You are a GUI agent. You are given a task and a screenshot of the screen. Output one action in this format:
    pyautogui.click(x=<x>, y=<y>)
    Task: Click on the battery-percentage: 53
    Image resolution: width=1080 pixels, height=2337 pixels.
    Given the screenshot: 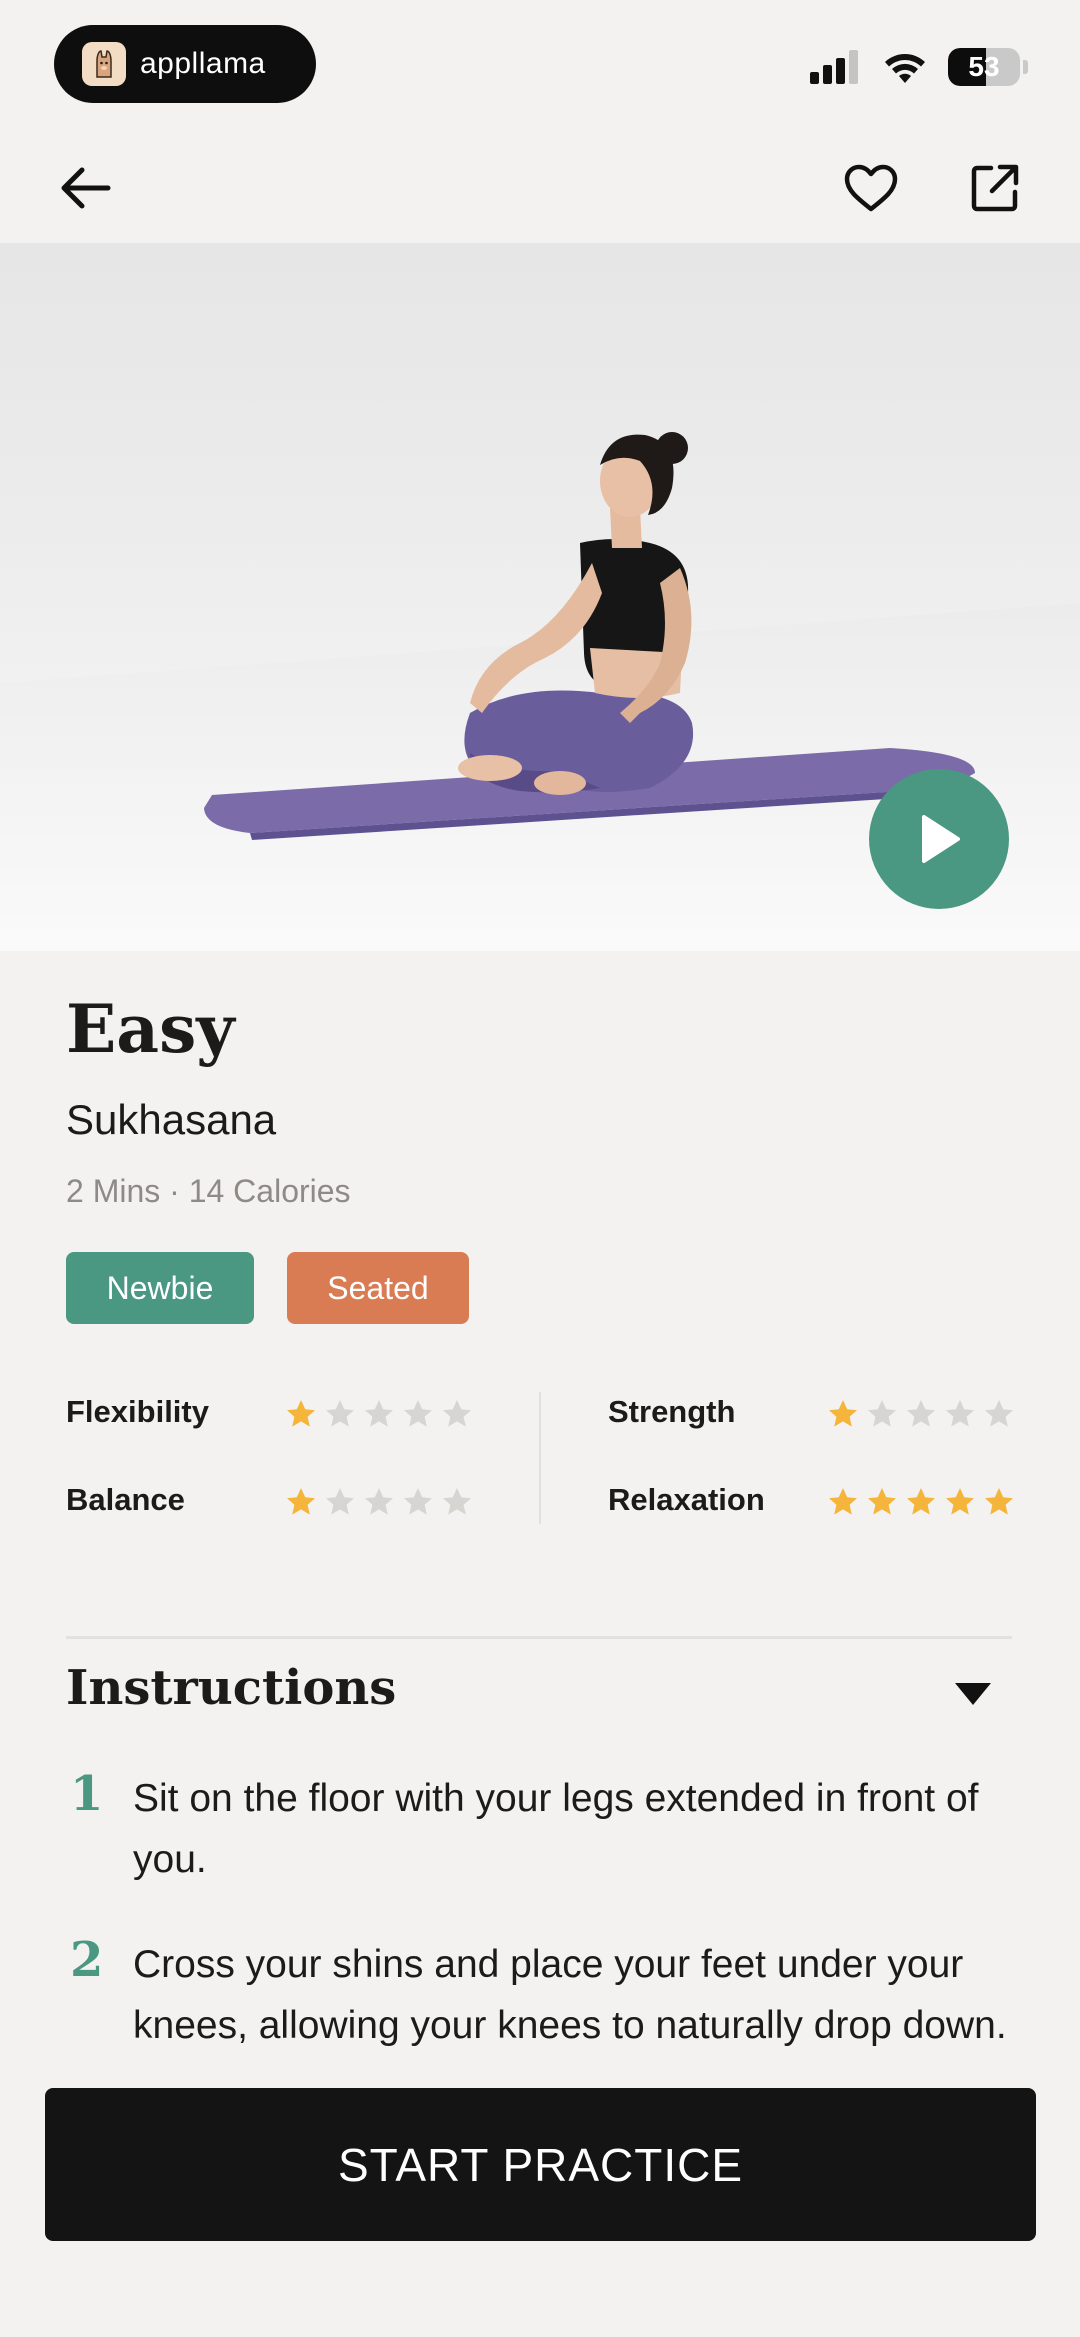 What is the action you would take?
    pyautogui.click(x=984, y=66)
    